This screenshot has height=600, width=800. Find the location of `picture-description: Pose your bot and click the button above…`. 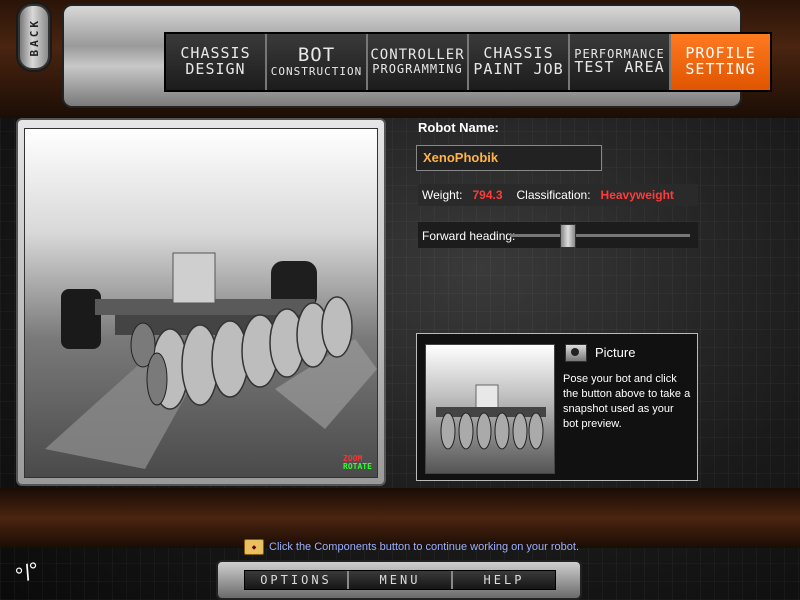

picture-description: Pose your bot and click the button above… is located at coordinates (627, 401).